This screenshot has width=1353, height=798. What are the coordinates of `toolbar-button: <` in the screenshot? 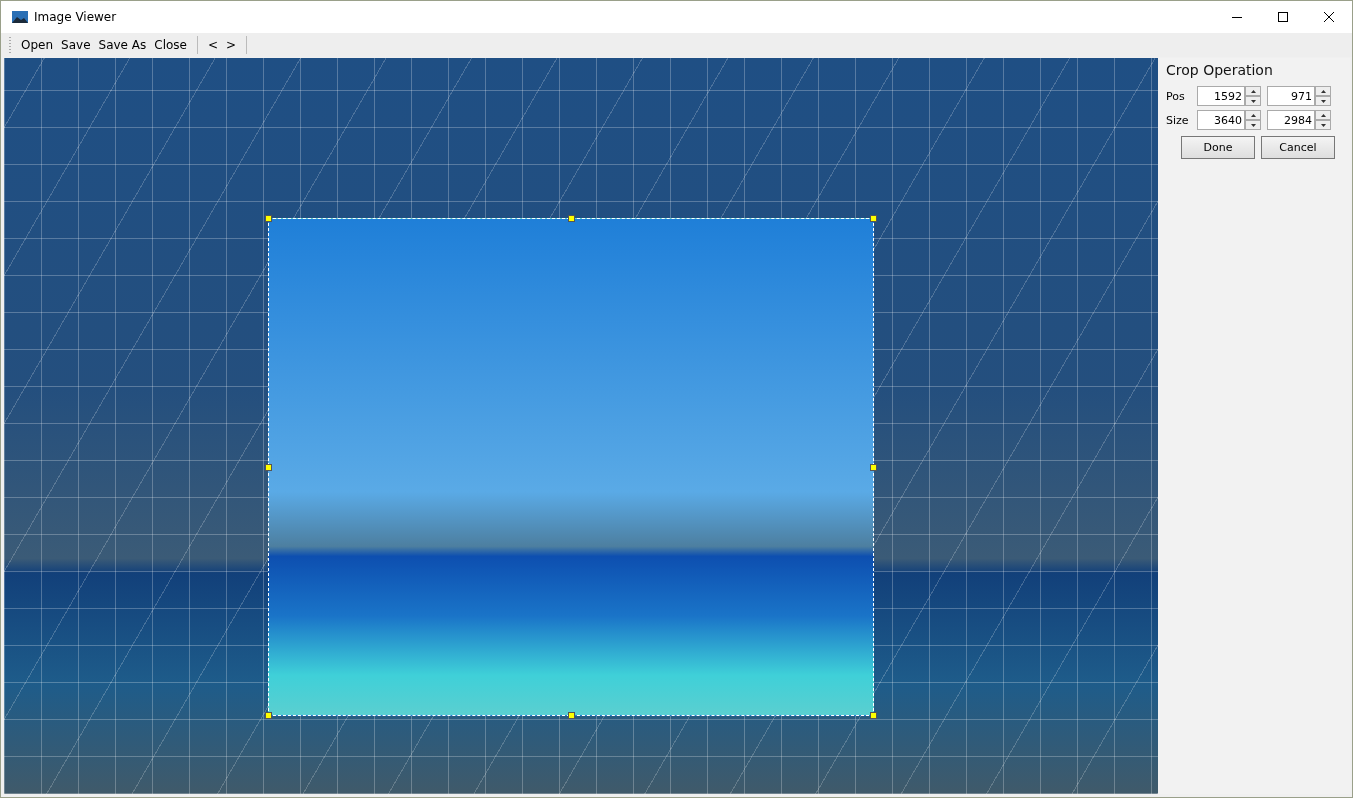 It's located at (213, 45).